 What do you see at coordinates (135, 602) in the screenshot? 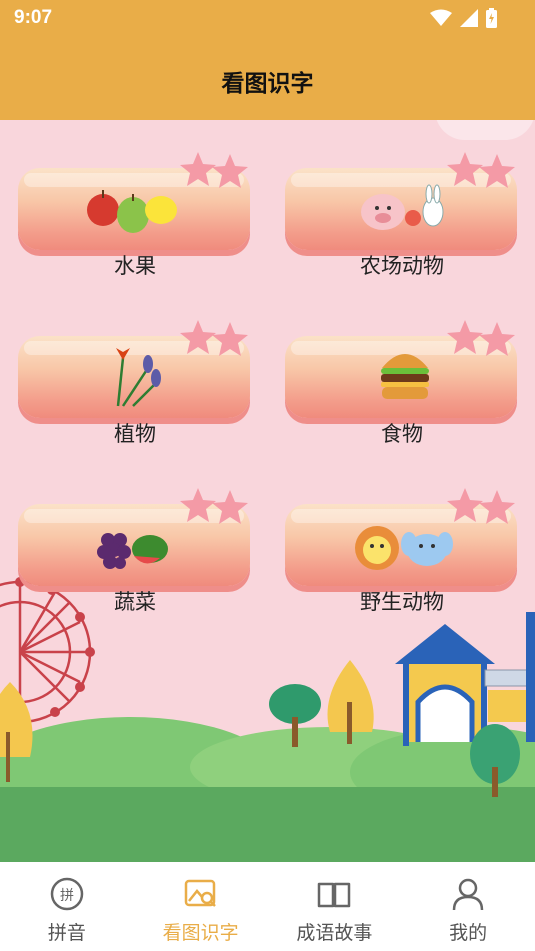
I see `category-label: 蔬菜` at bounding box center [135, 602].